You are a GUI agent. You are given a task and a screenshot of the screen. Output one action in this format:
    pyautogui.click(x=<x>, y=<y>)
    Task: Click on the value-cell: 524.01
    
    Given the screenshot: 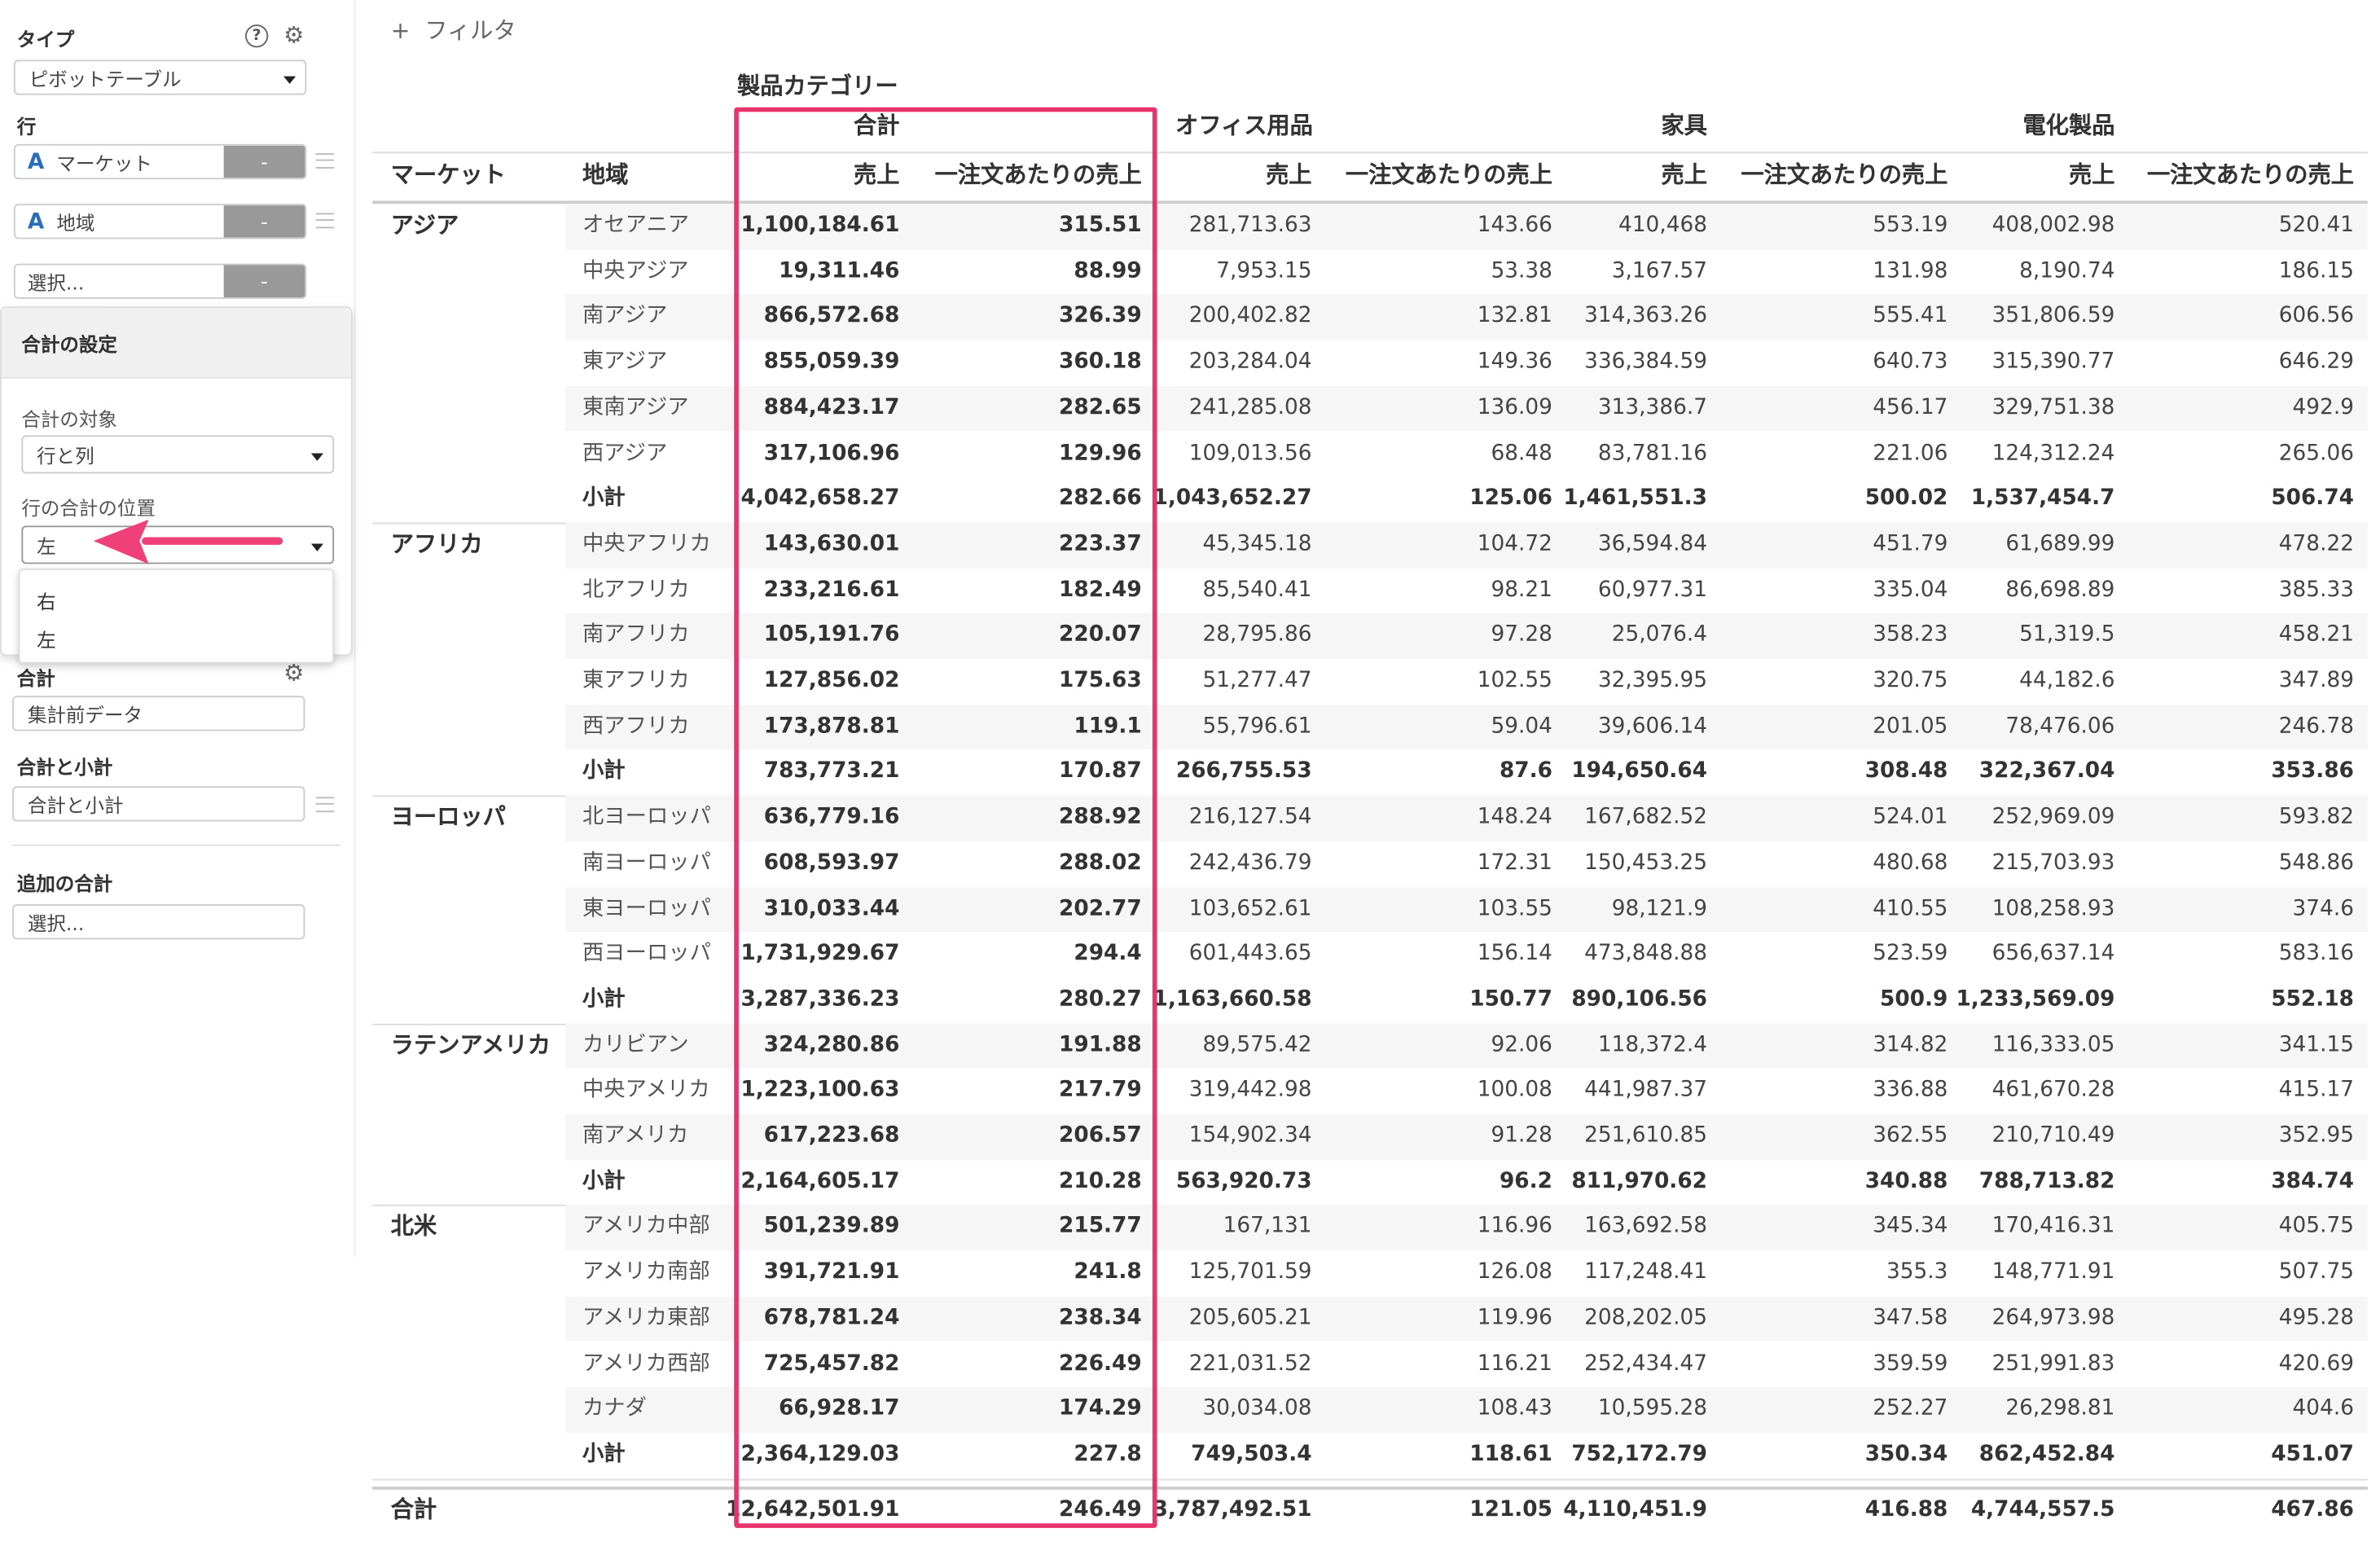 What is the action you would take?
    pyautogui.click(x=1911, y=817)
    